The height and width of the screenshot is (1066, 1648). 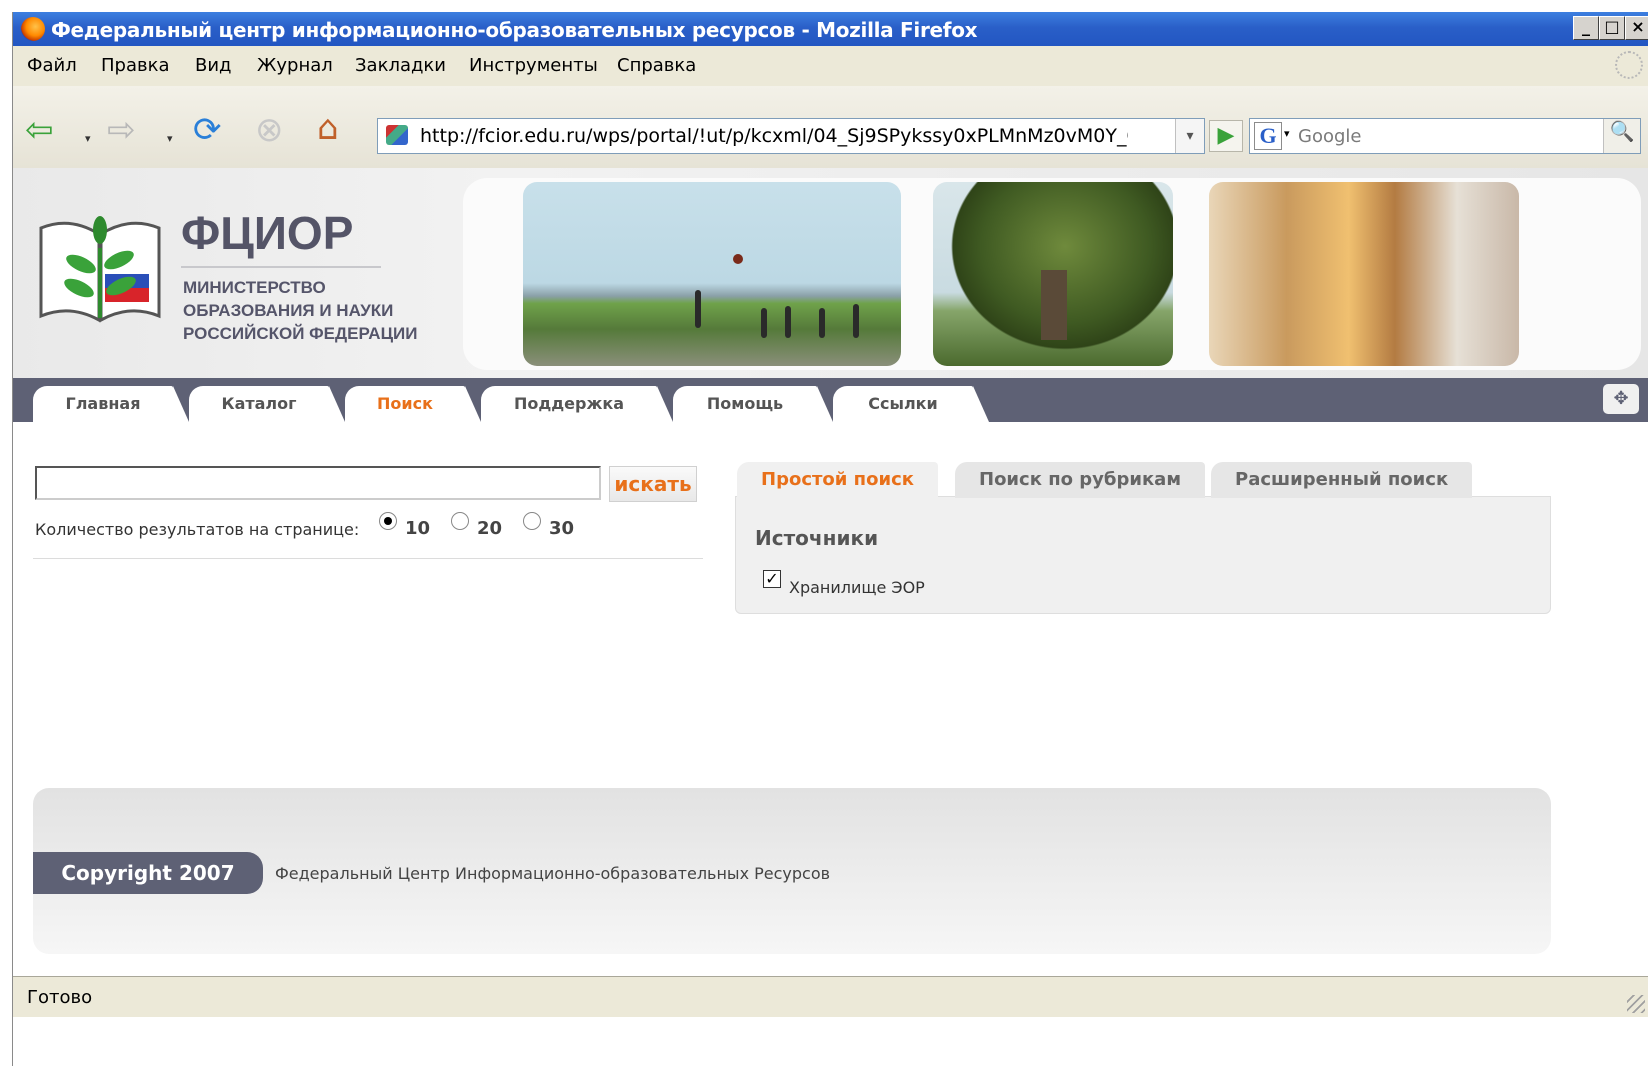 I want to click on tab-search: Поиск, so click(x=413, y=404).